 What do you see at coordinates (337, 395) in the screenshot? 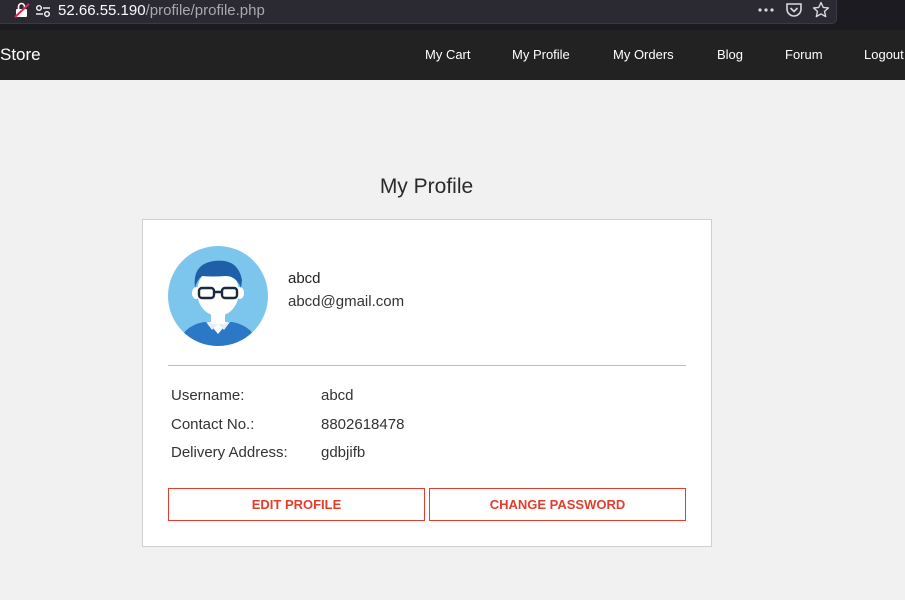
I see `username-value: abcd` at bounding box center [337, 395].